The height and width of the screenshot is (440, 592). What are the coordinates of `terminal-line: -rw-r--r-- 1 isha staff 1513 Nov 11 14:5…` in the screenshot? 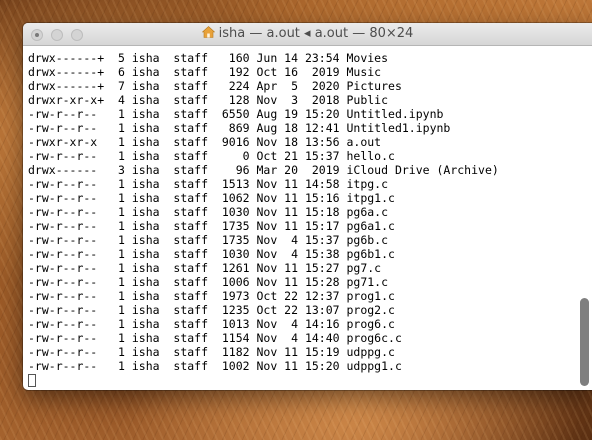 It's located at (208, 184).